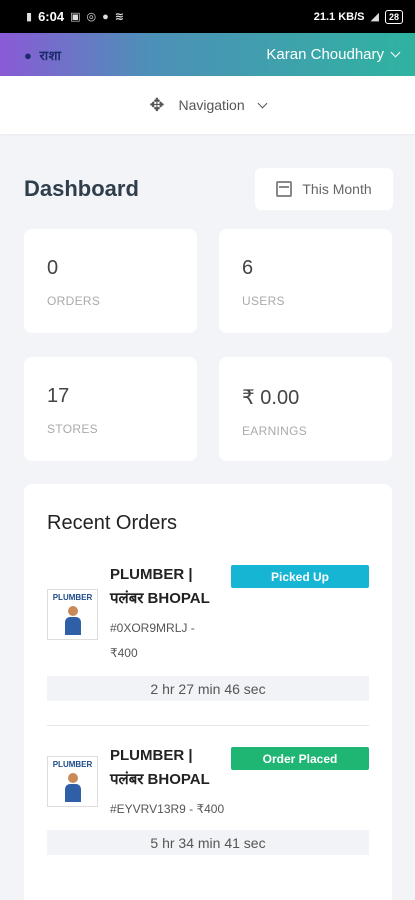 This screenshot has width=415, height=900. What do you see at coordinates (152, 641) in the screenshot?
I see `order-id: #0XOR9MRLJ - ₹400` at bounding box center [152, 641].